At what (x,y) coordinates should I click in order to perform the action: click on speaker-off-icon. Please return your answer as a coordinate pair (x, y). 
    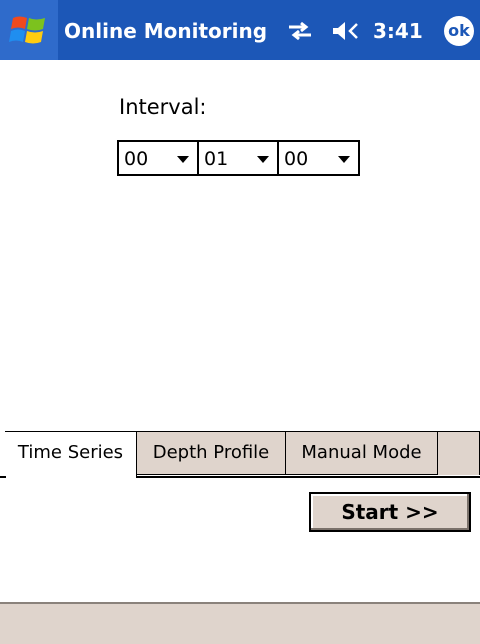
    Looking at the image, I should click on (347, 31).